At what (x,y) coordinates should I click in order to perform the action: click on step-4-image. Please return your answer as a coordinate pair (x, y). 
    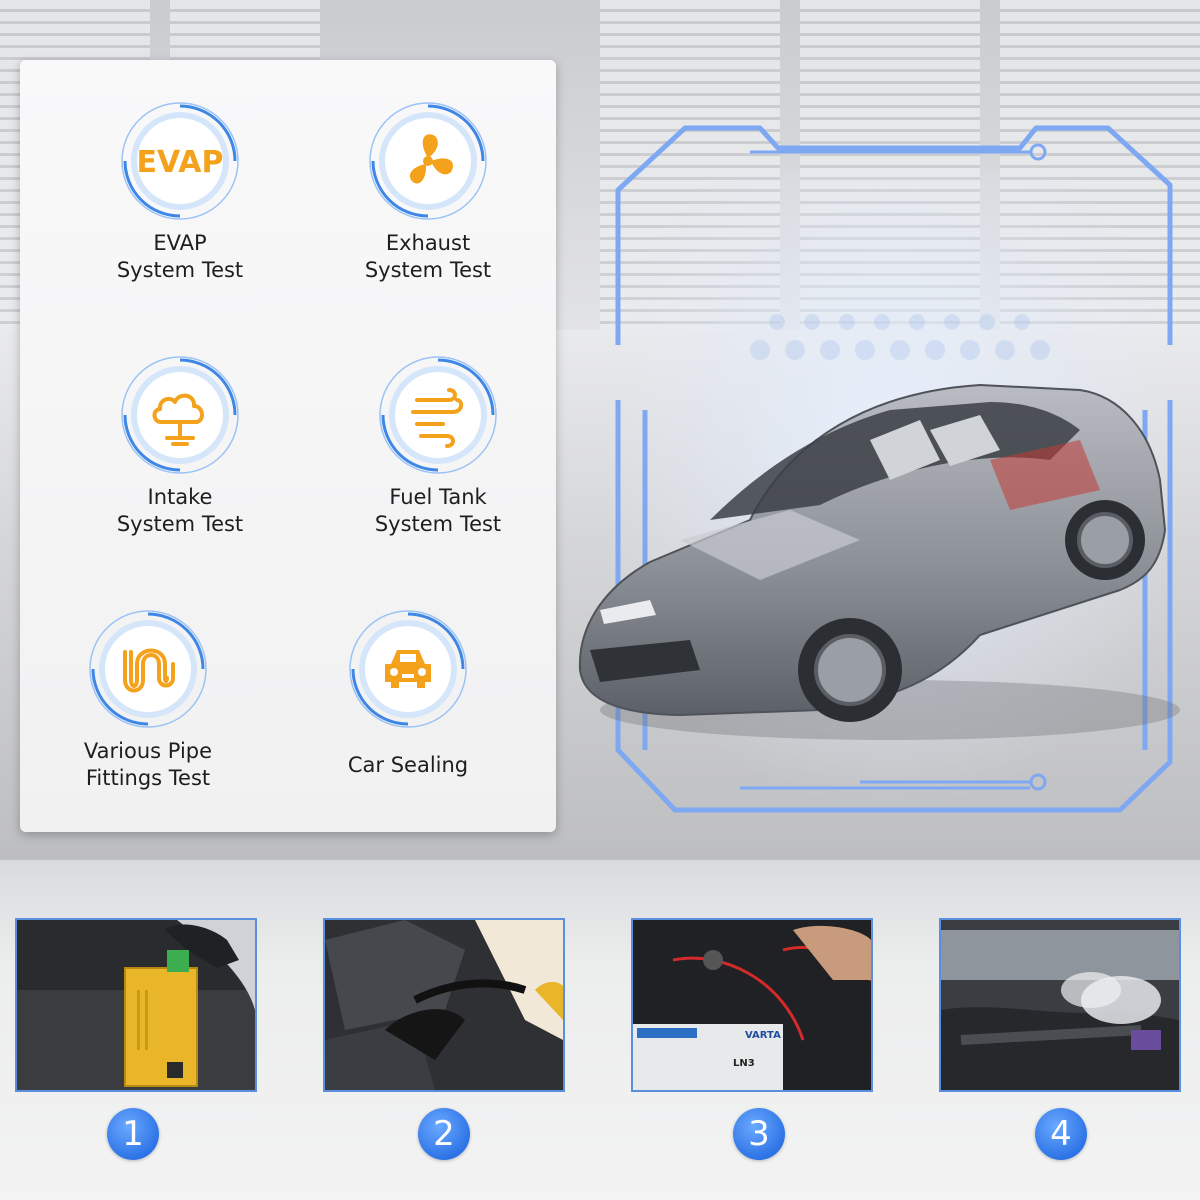
    Looking at the image, I should click on (1060, 1005).